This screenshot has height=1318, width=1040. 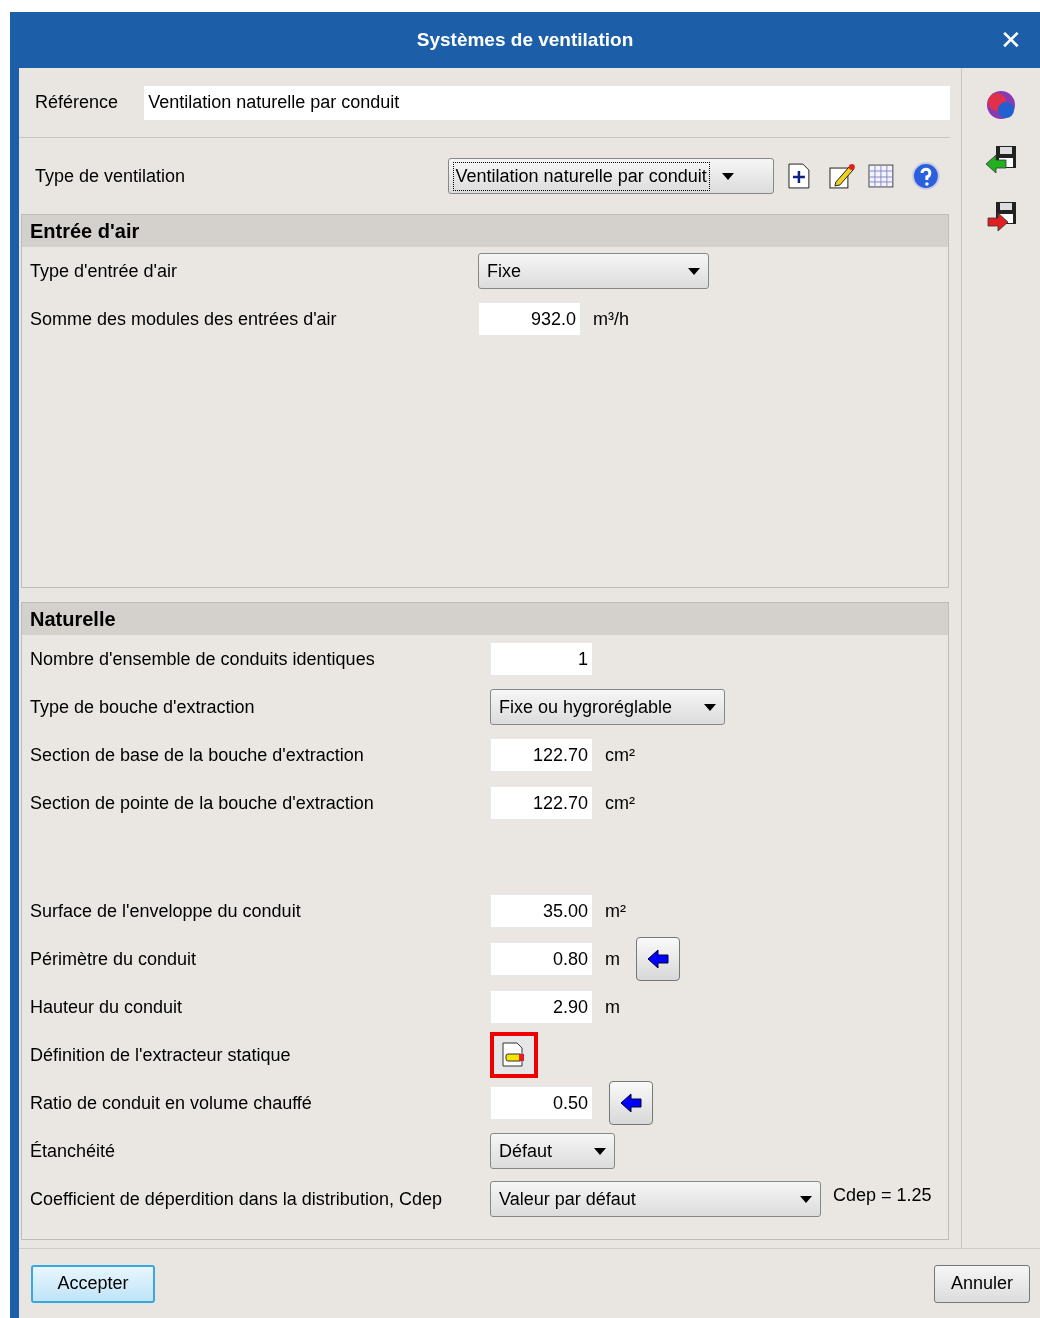 What do you see at coordinates (552, 1151) in the screenshot?
I see `dropdown: Défaut` at bounding box center [552, 1151].